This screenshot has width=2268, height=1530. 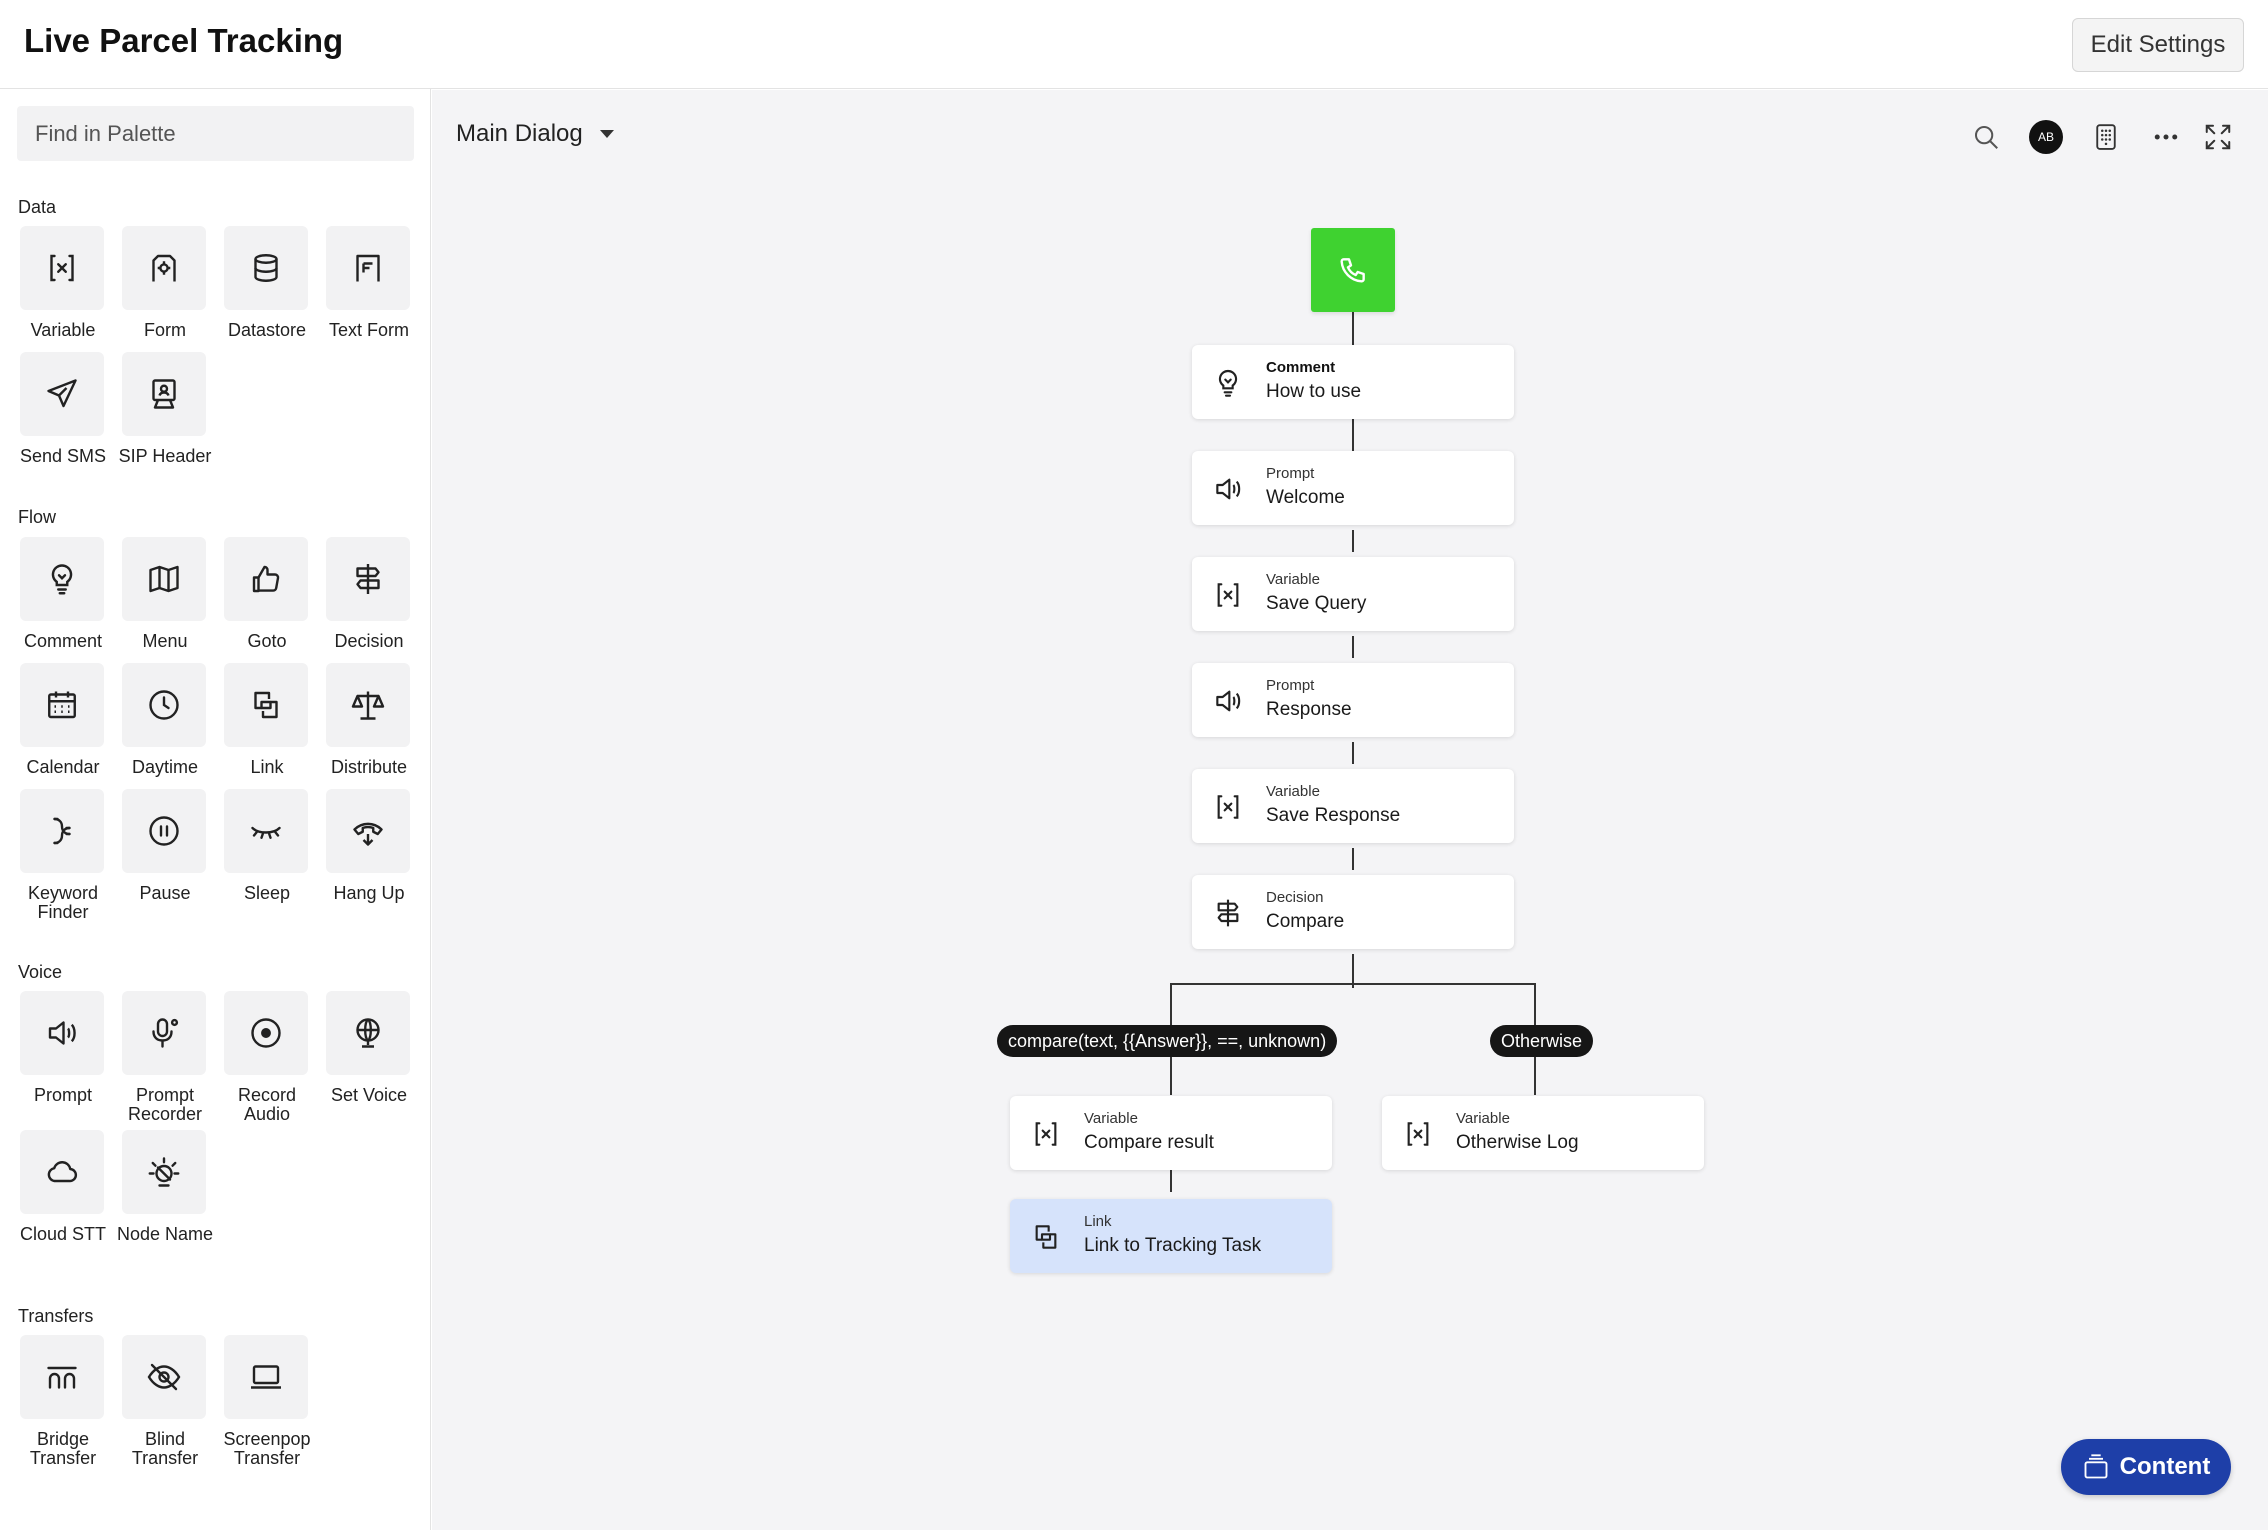 I want to click on palette-item-prompt, so click(x=62, y=1033).